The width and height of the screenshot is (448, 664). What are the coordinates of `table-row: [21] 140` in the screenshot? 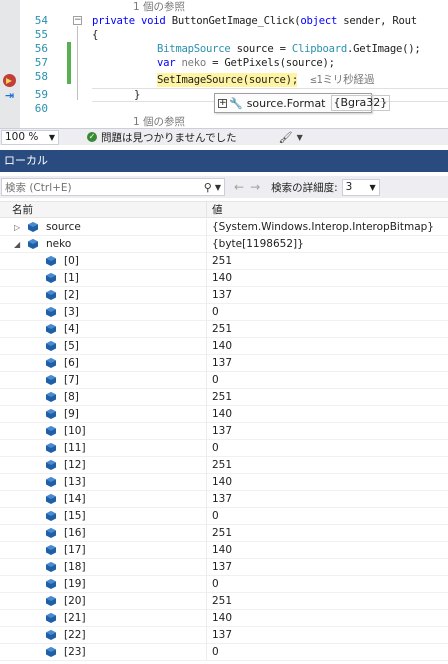 It's located at (224, 618).